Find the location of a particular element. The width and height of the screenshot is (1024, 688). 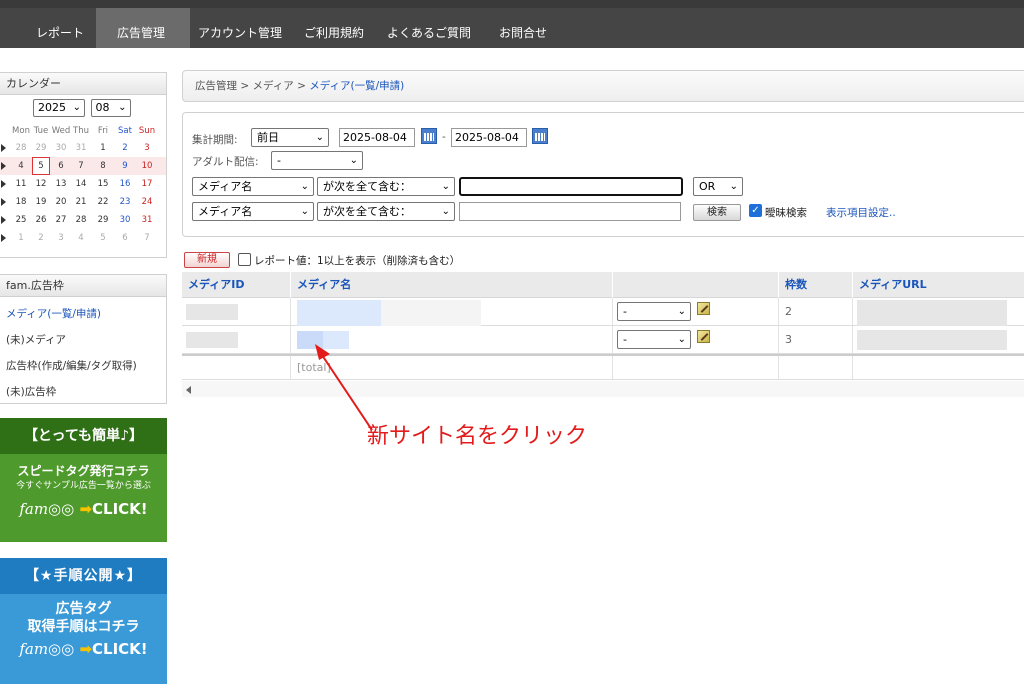

weekday-label: Sat is located at coordinates (125, 131).